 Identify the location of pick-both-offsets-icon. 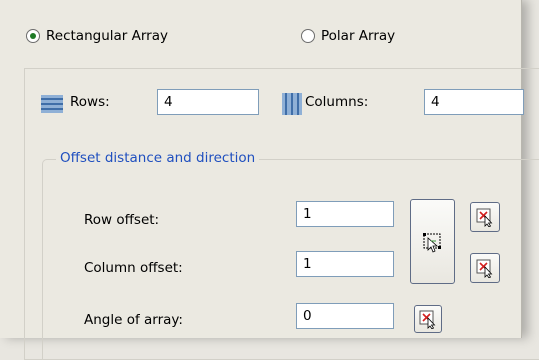
(431, 242).